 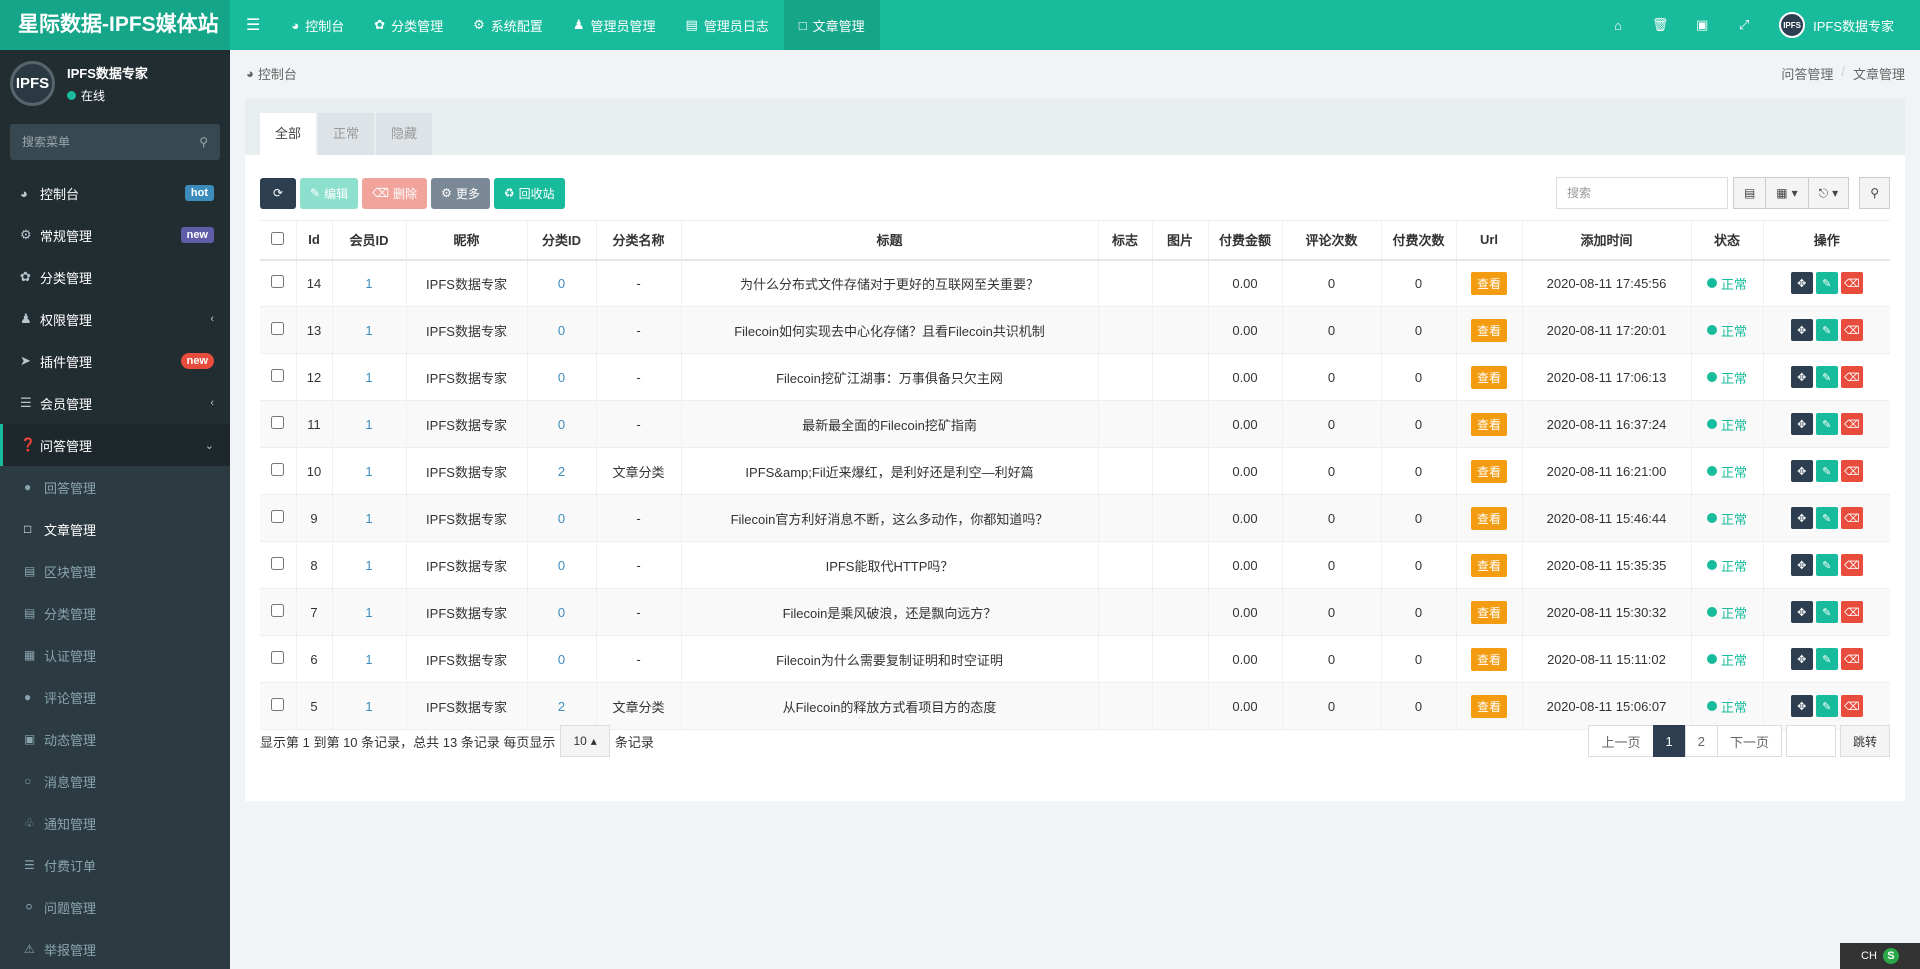 What do you see at coordinates (1828, 193) in the screenshot?
I see `export-button: ⎋ ▾` at bounding box center [1828, 193].